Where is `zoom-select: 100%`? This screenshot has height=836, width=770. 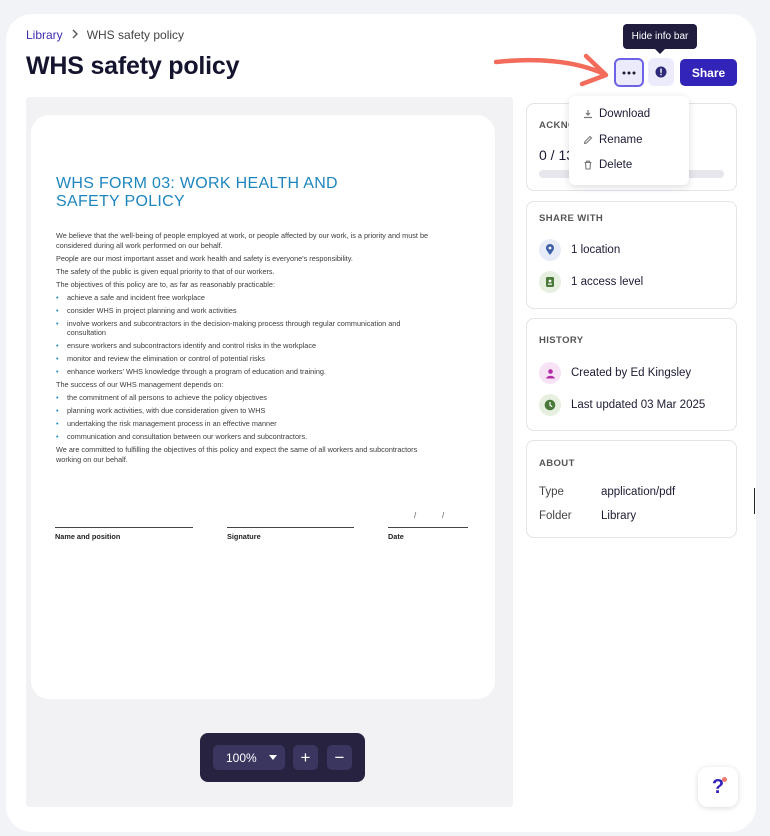
zoom-select: 100% is located at coordinates (249, 757).